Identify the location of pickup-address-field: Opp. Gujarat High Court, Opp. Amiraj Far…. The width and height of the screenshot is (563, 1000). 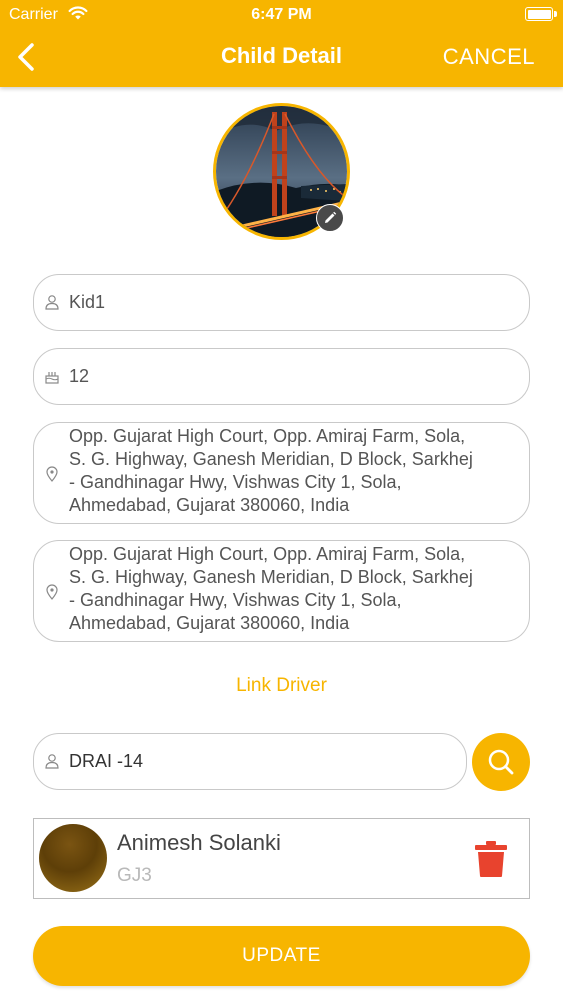
(281, 473).